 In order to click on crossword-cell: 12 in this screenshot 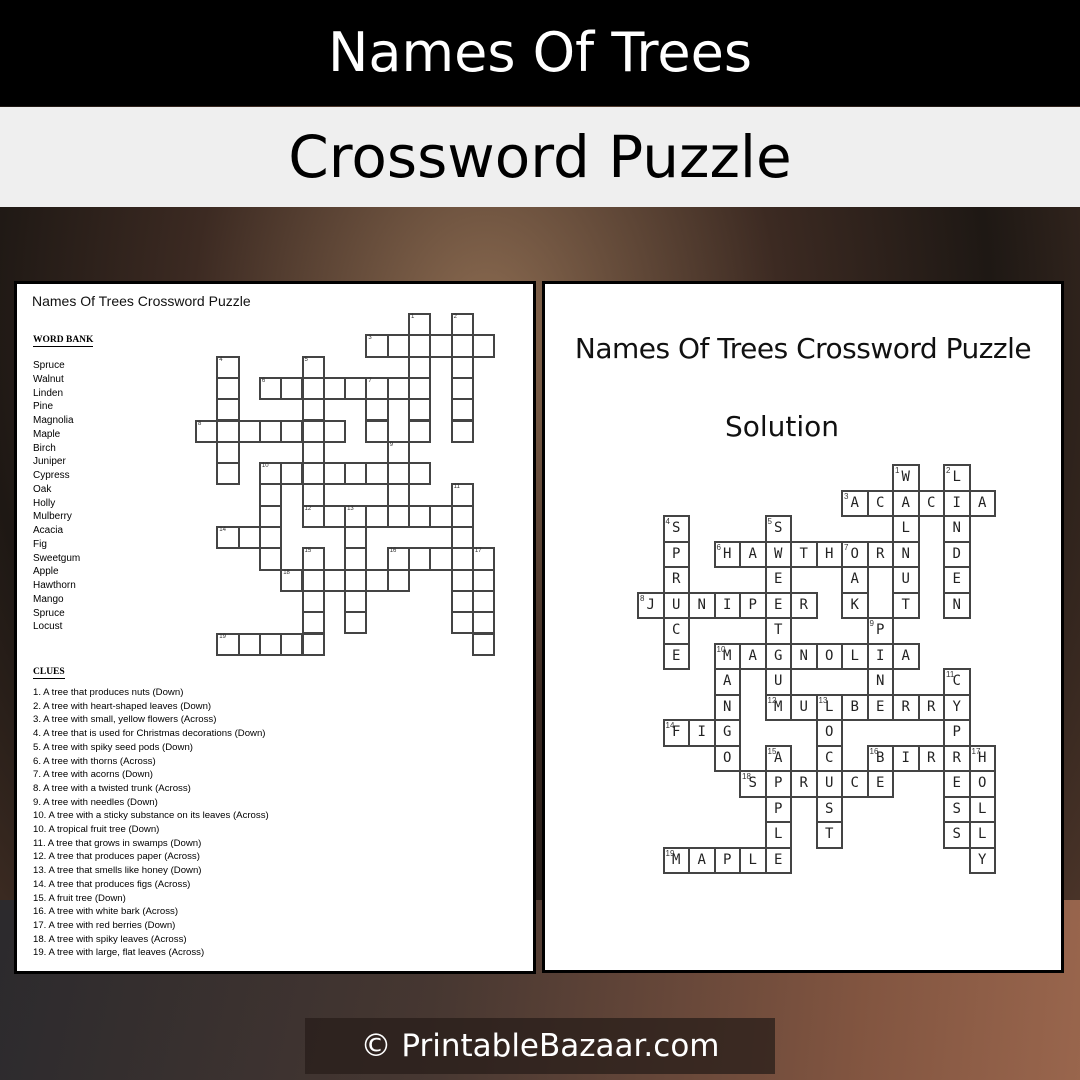, I will do `click(313, 516)`.